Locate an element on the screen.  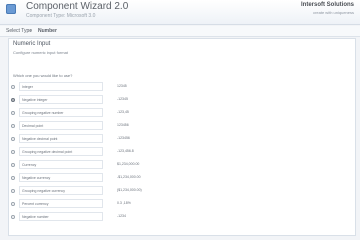
option-label: Negative number is located at coordinates (61, 216).